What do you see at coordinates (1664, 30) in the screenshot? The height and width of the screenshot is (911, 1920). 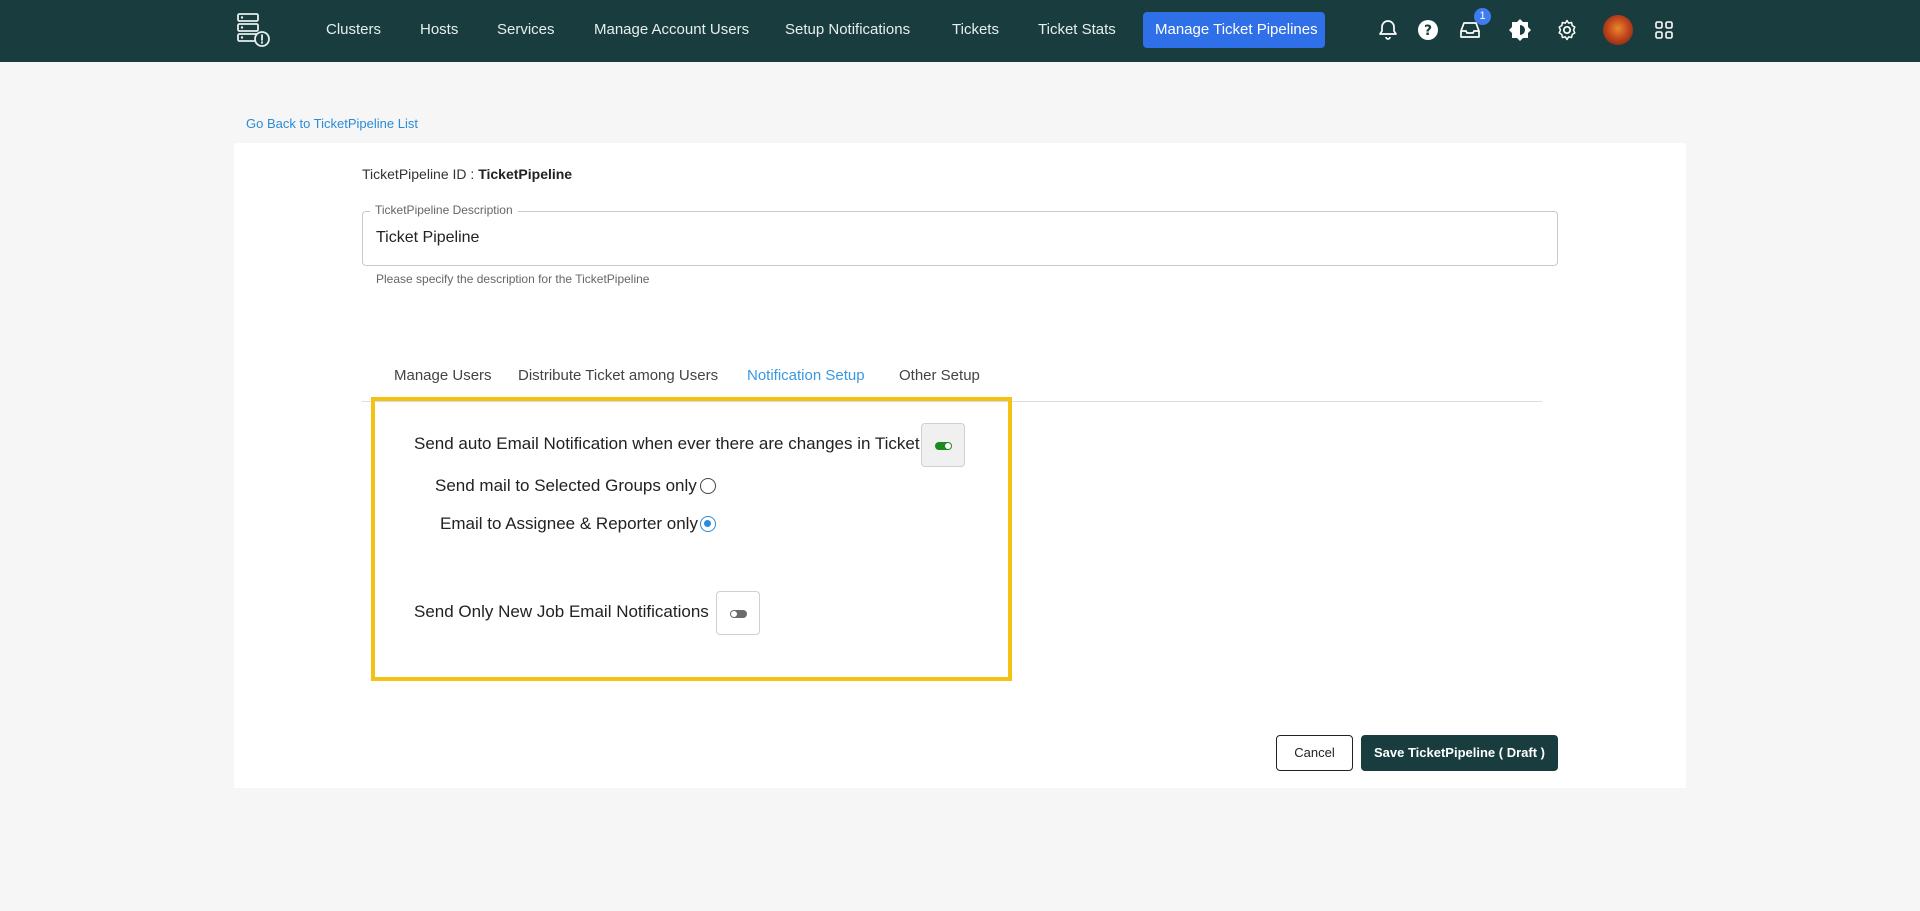 I see `apps-grid-icon` at bounding box center [1664, 30].